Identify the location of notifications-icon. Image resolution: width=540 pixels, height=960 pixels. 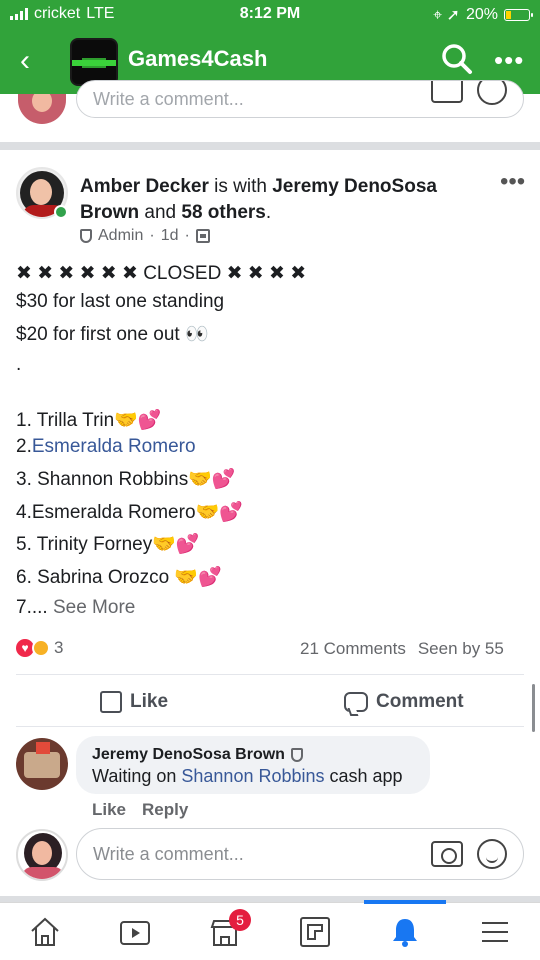
(405, 933).